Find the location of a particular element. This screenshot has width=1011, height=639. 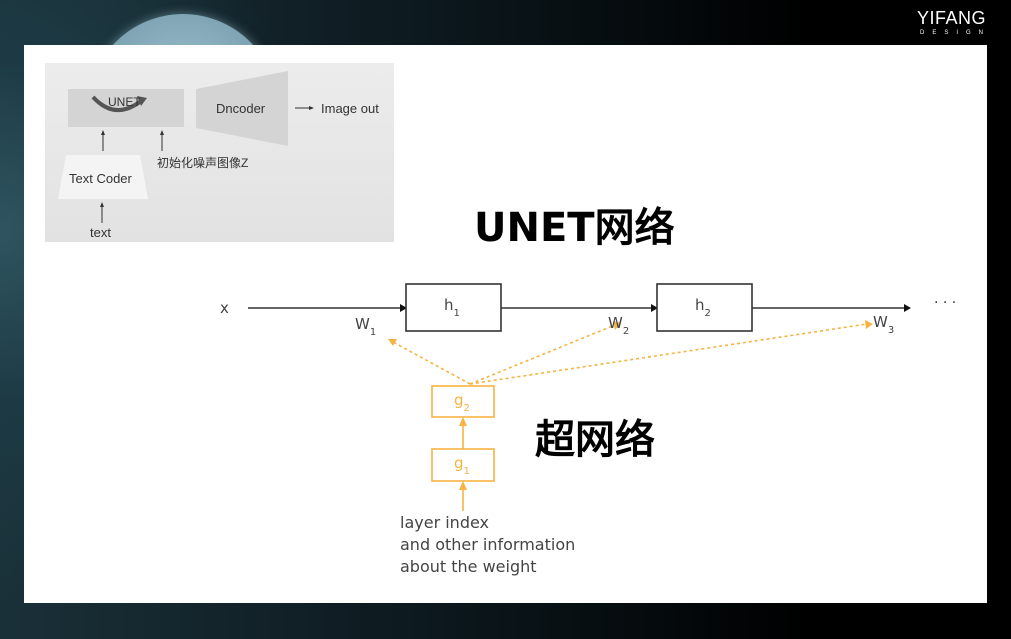

brand-name: YIFANG is located at coordinates (951, 18).